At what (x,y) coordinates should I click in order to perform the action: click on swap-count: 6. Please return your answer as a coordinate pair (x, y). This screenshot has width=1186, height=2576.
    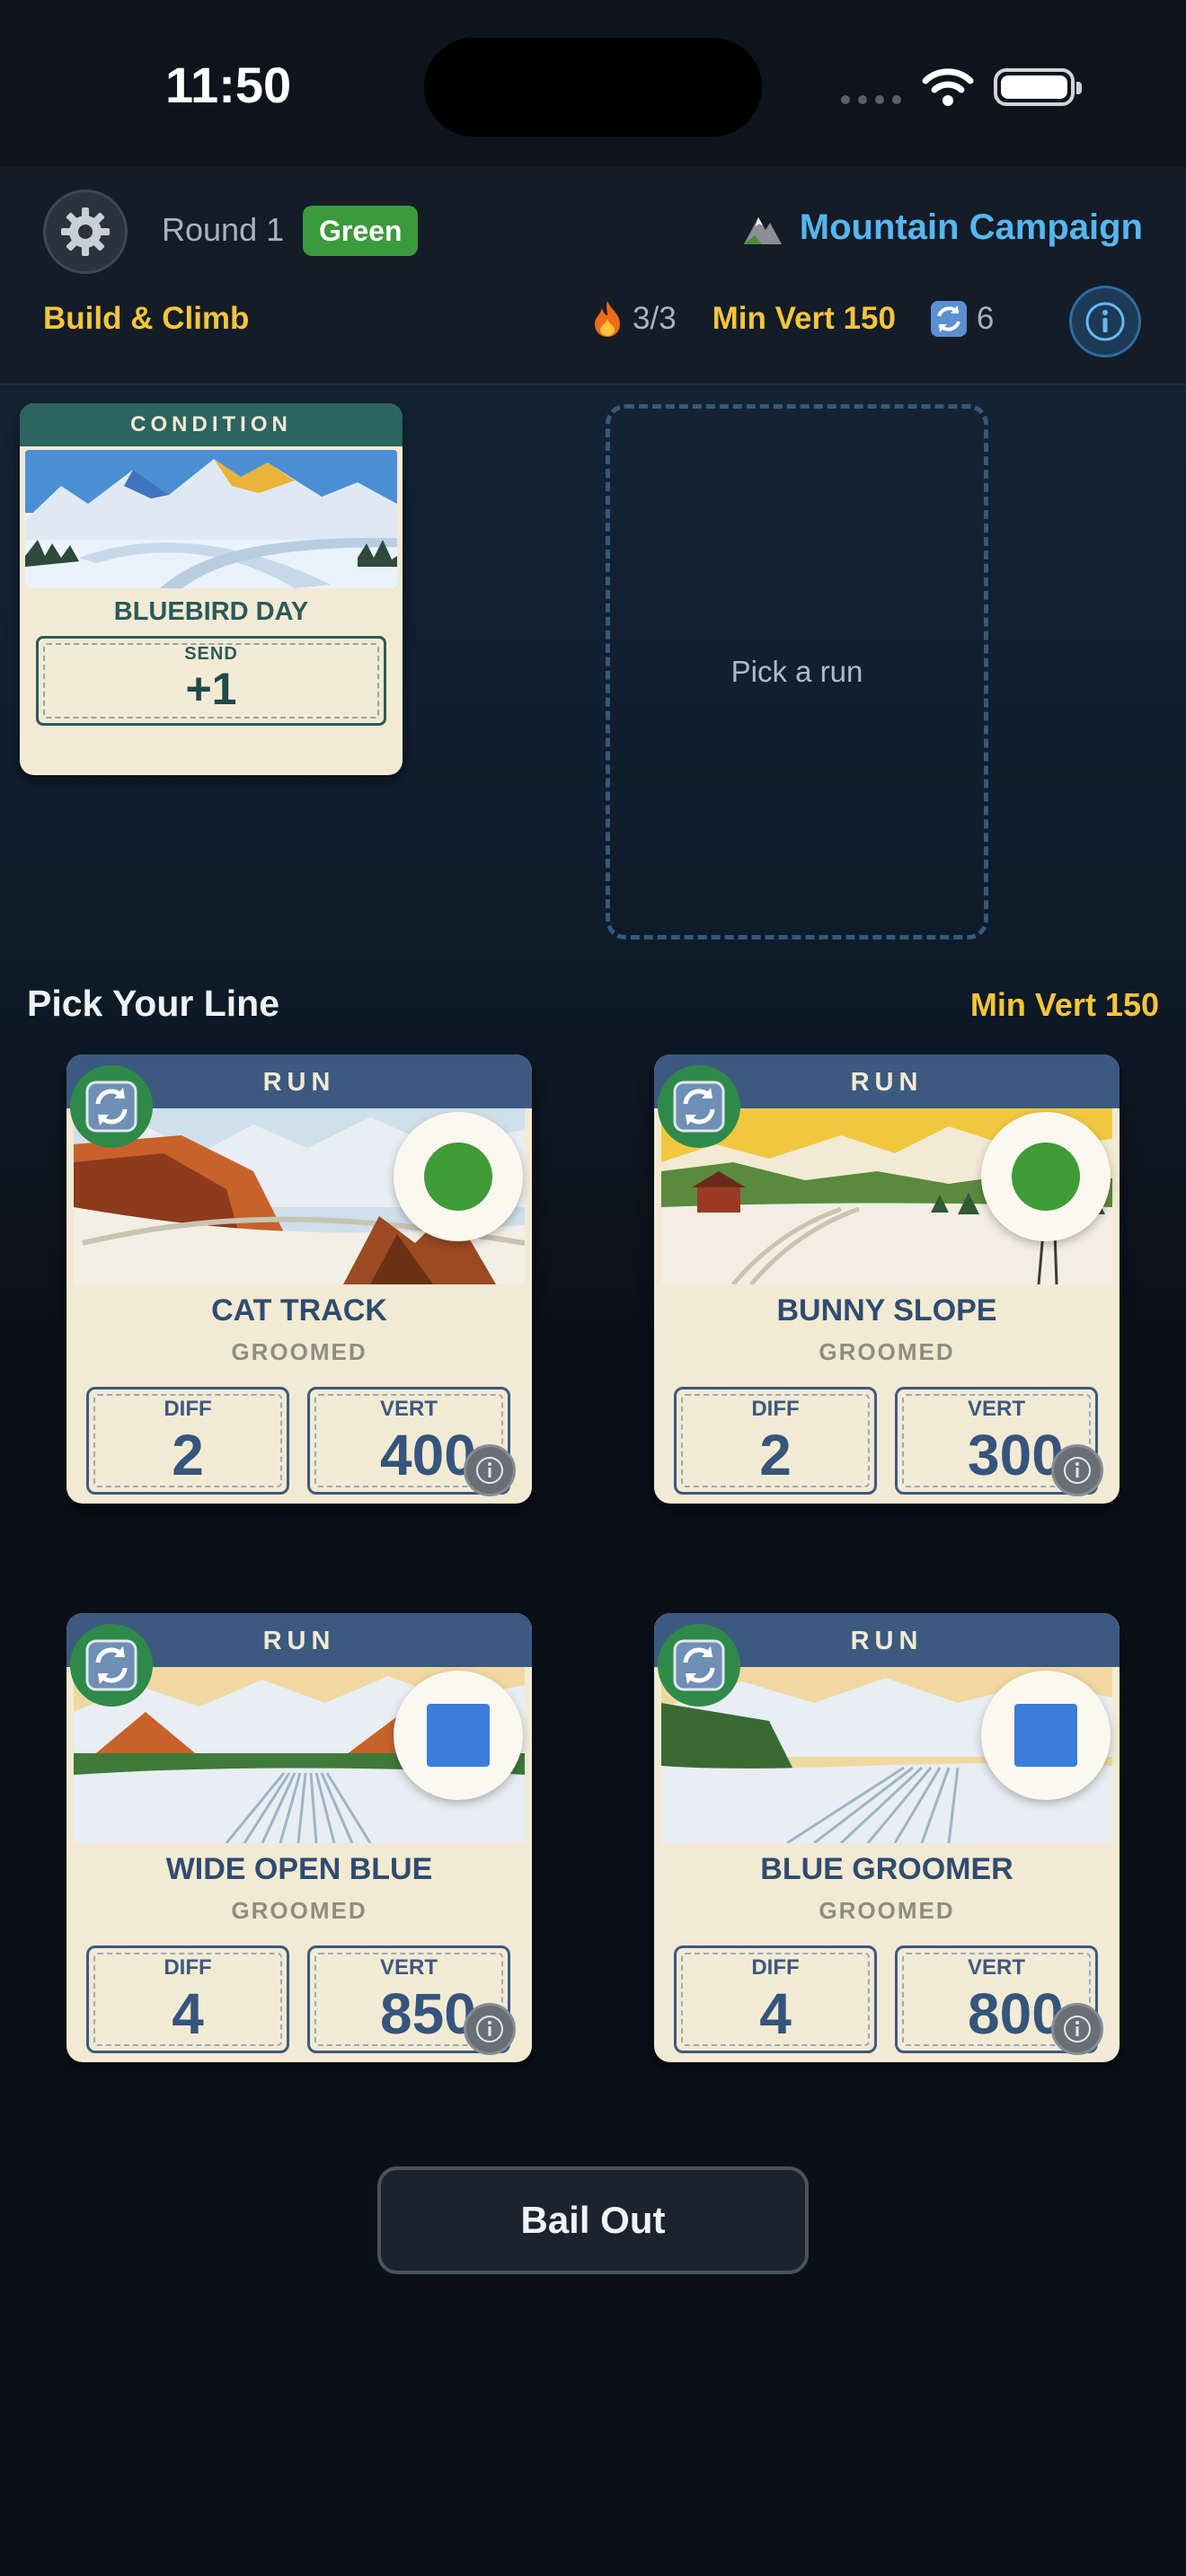
    Looking at the image, I should click on (985, 318).